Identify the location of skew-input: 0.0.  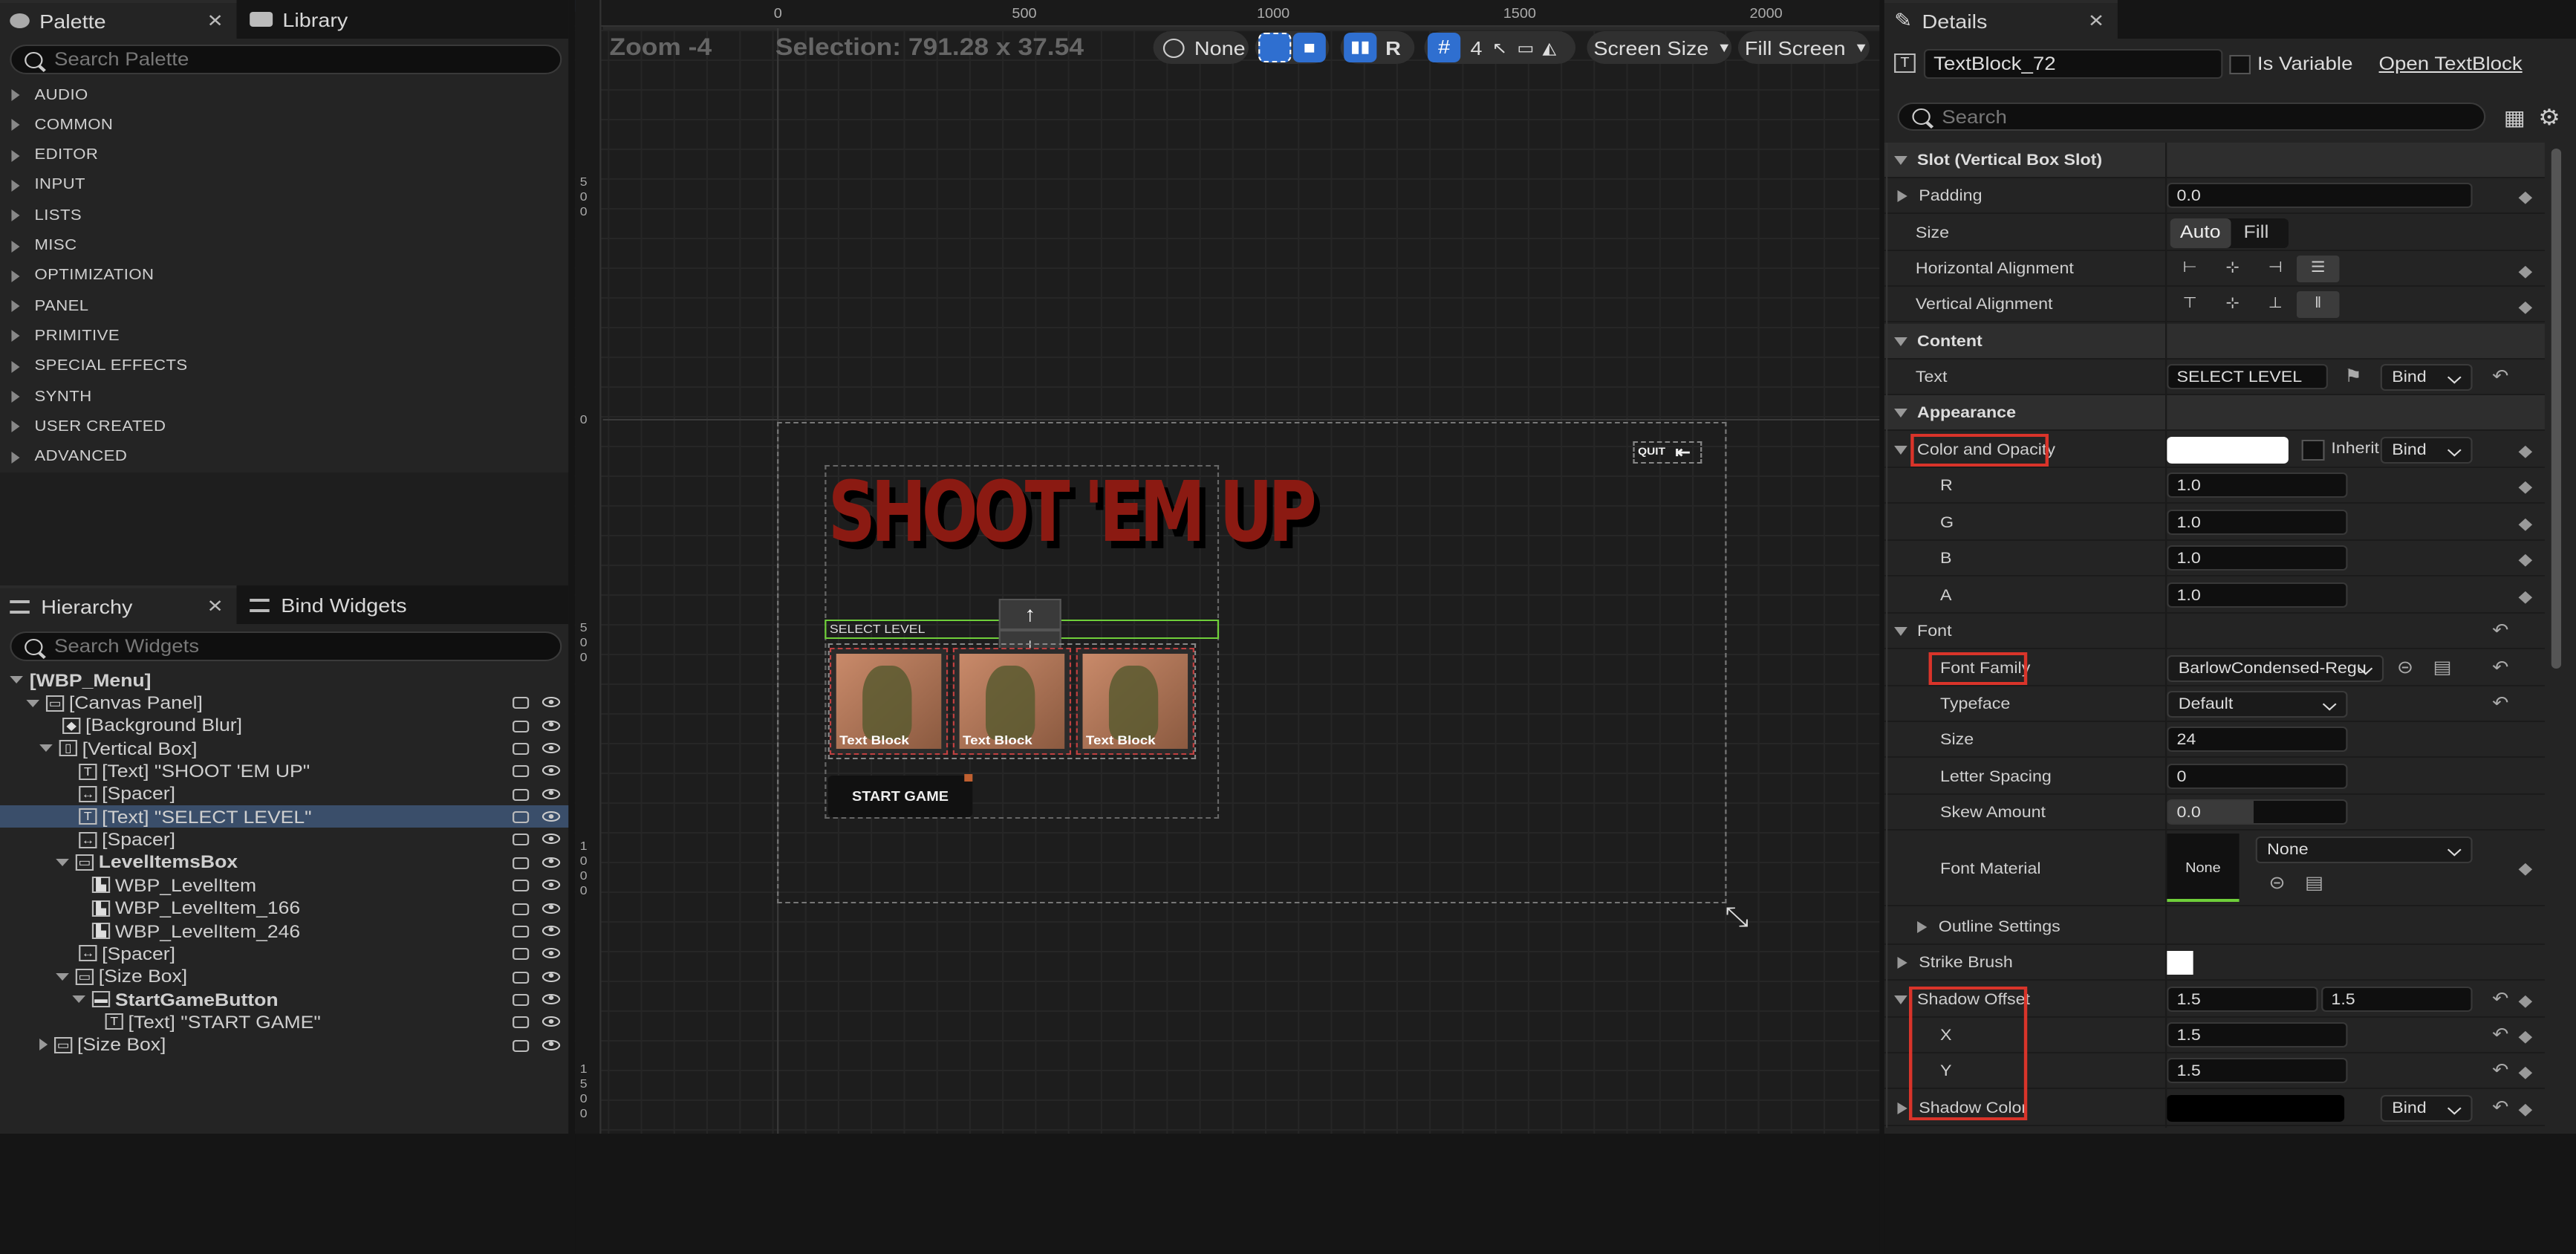
(2257, 812).